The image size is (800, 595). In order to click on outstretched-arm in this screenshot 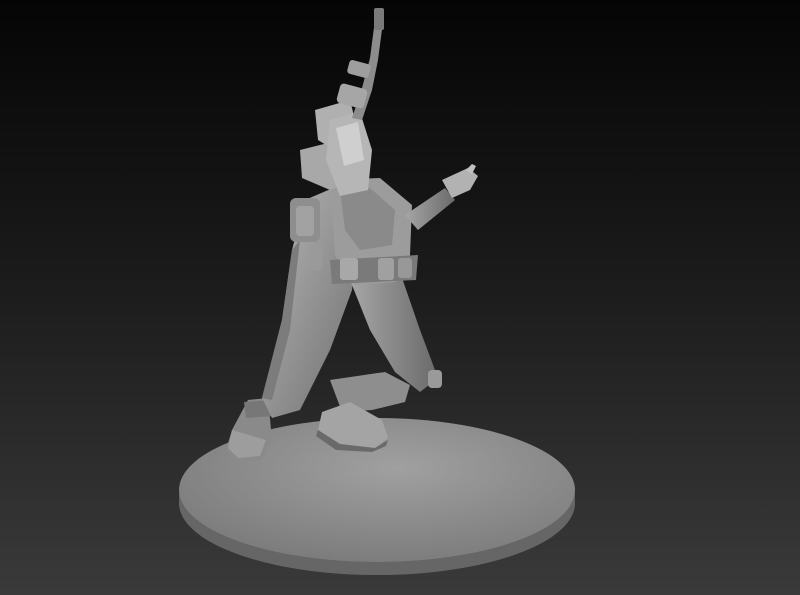, I will do `click(441, 197)`.